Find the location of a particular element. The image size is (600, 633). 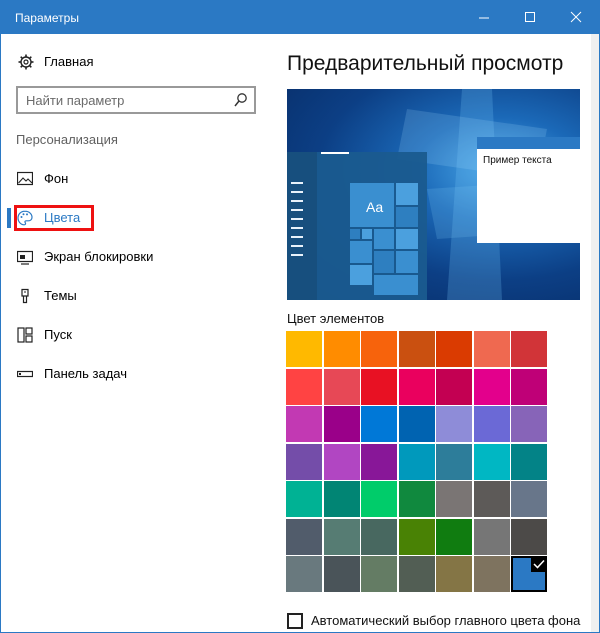

sidebar-item-lock-screen: Экран блокировки is located at coordinates (137, 257).